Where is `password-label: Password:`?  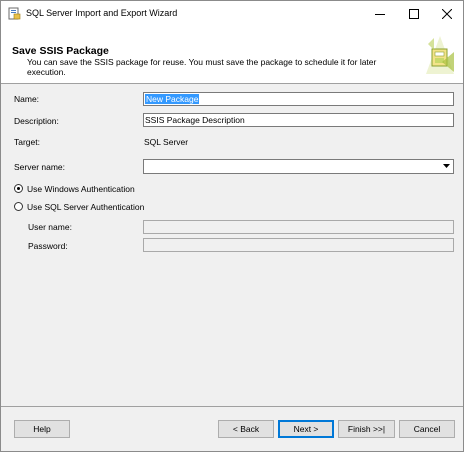 password-label: Password: is located at coordinates (48, 246).